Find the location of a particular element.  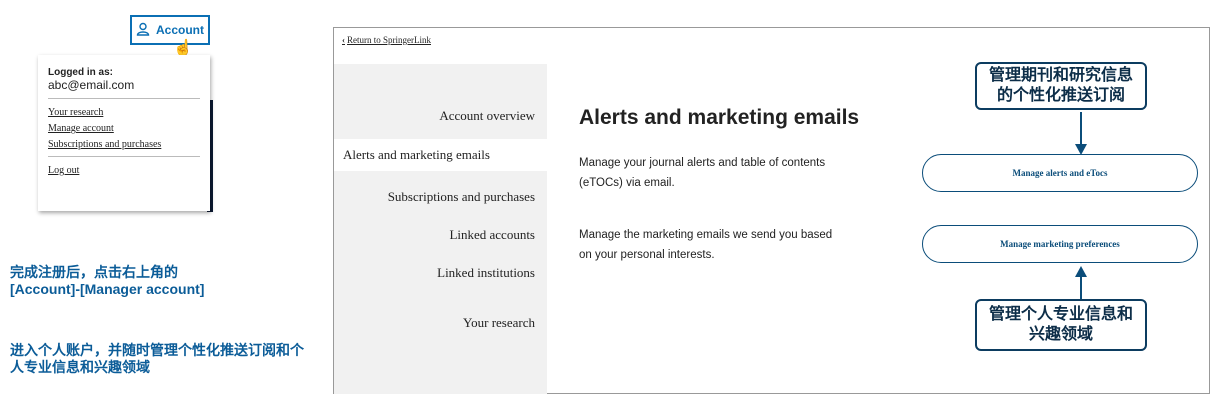

return-link-label: Return to SpringerLink is located at coordinates (389, 40).